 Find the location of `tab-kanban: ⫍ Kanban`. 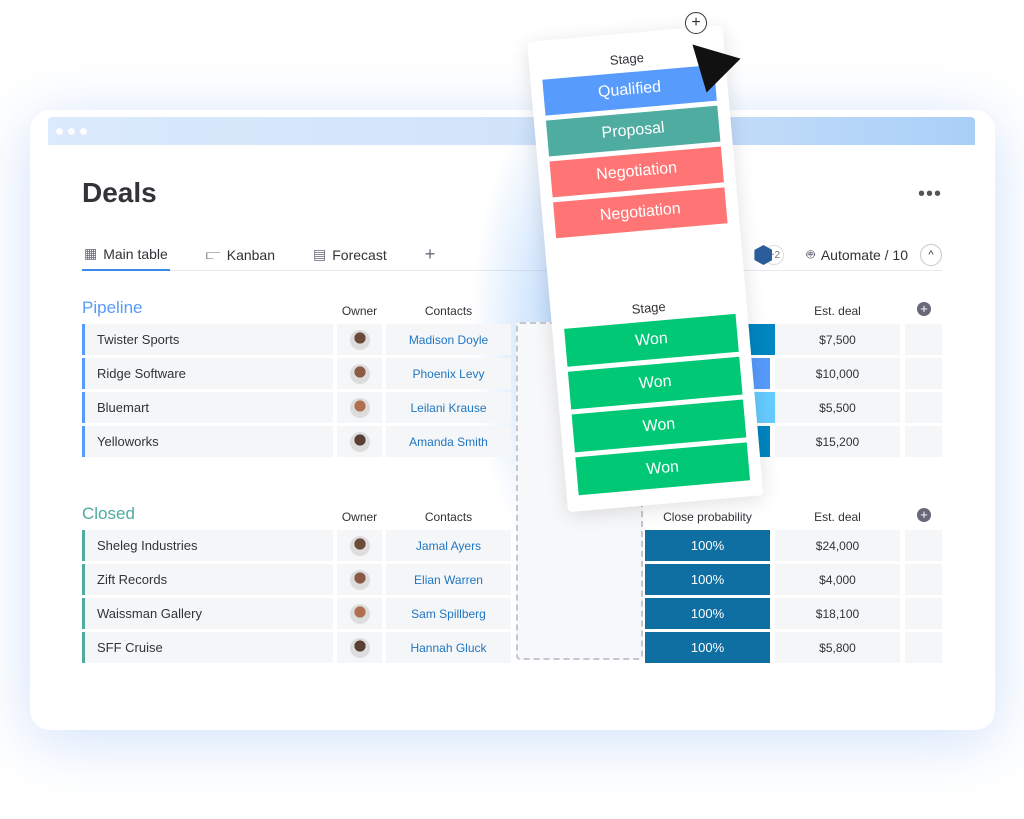

tab-kanban: ⫍ Kanban is located at coordinates (240, 255).